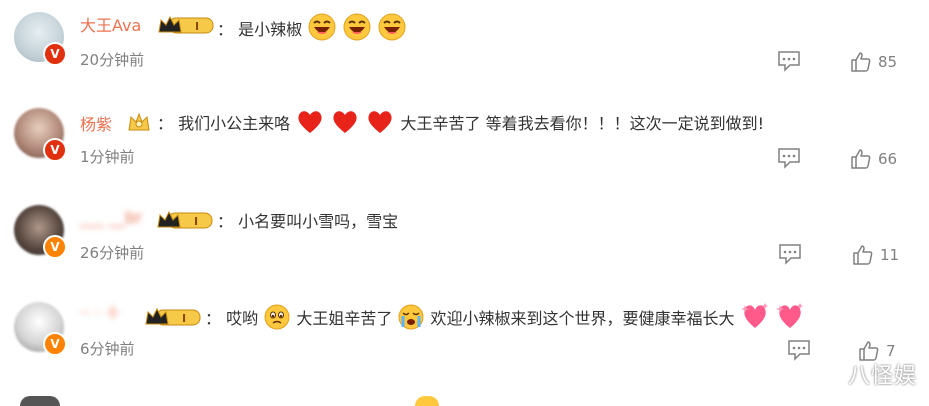 The width and height of the screenshot is (929, 406). I want to click on comment-time: 20分钟前, so click(112, 60).